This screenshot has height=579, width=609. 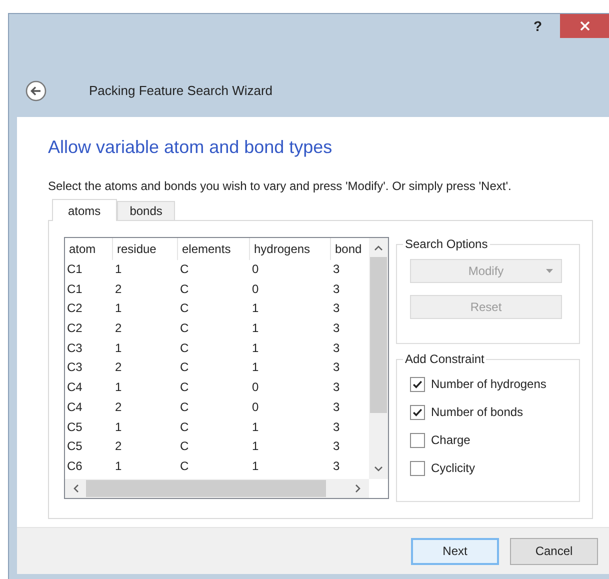 I want to click on checkbox-label: Charge, so click(x=450, y=440).